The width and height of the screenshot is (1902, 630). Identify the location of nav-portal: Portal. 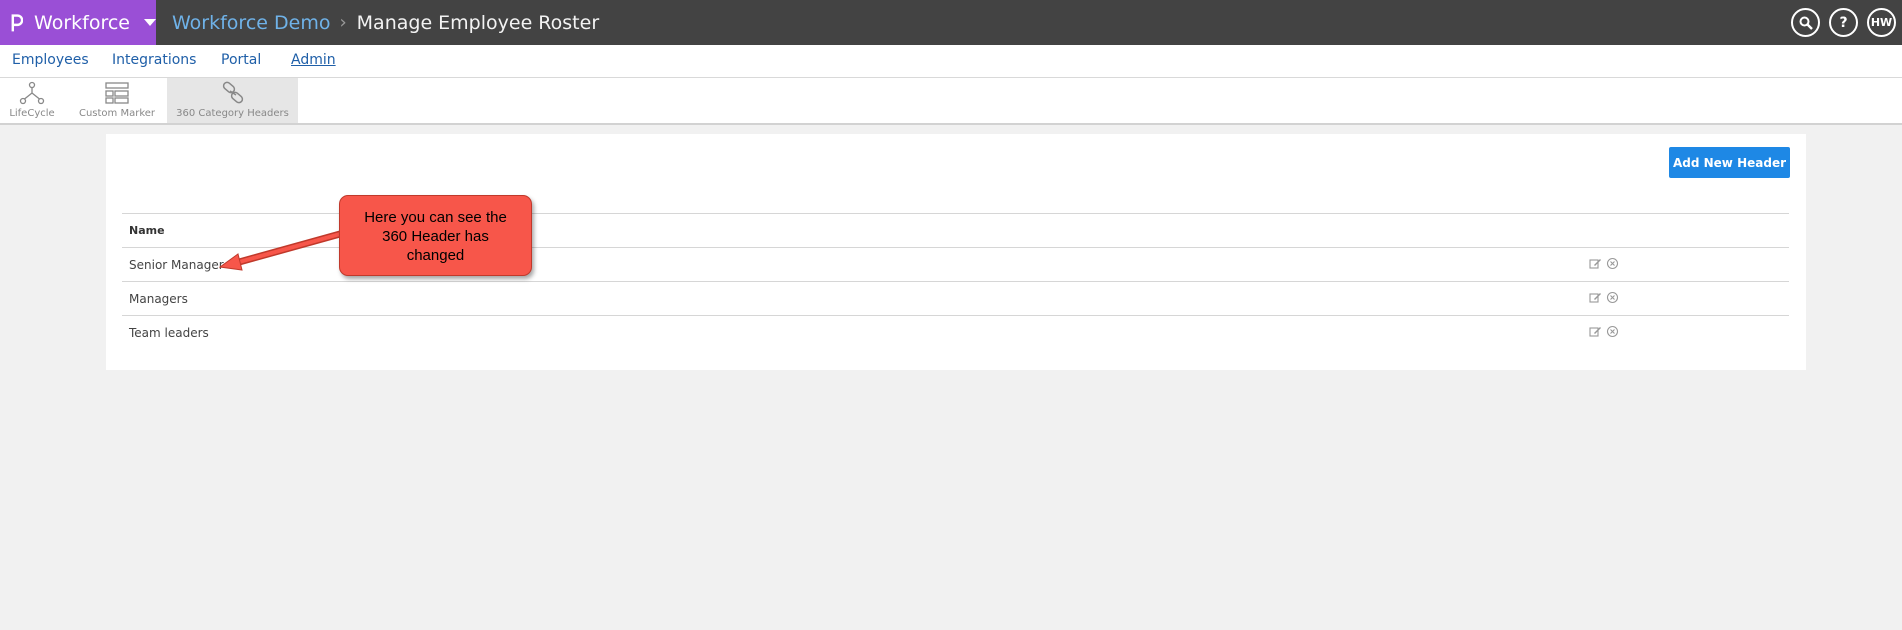
(241, 60).